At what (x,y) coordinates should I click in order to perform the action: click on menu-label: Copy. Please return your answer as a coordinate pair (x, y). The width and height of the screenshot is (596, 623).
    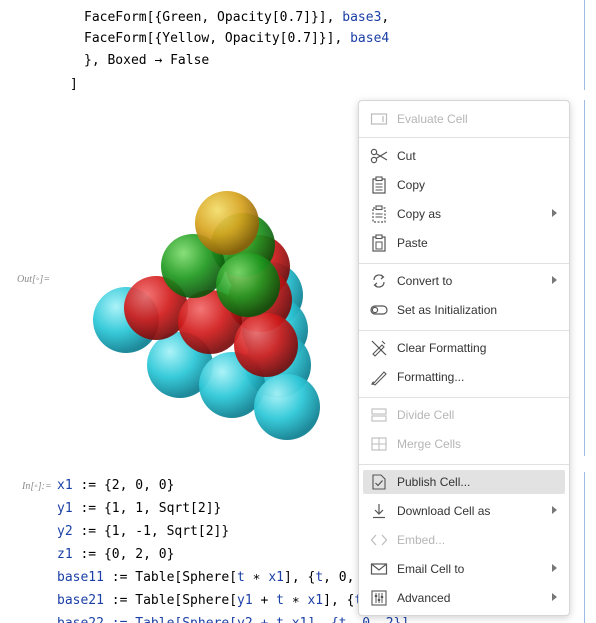
    Looking at the image, I should click on (411, 185).